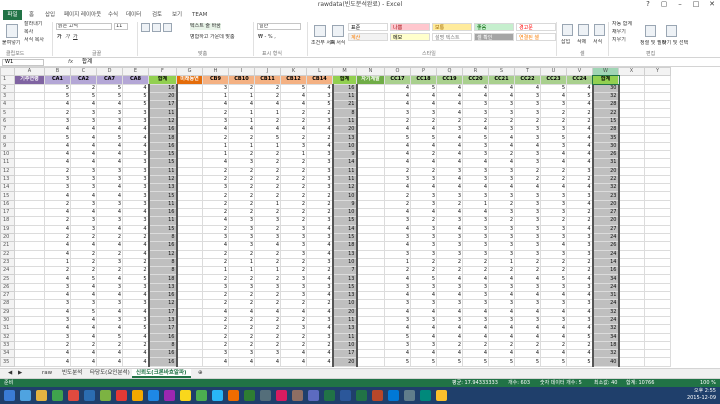 This screenshot has height=404, width=720. What do you see at coordinates (7, 279) in the screenshot?
I see `row-number: 25` at bounding box center [7, 279].